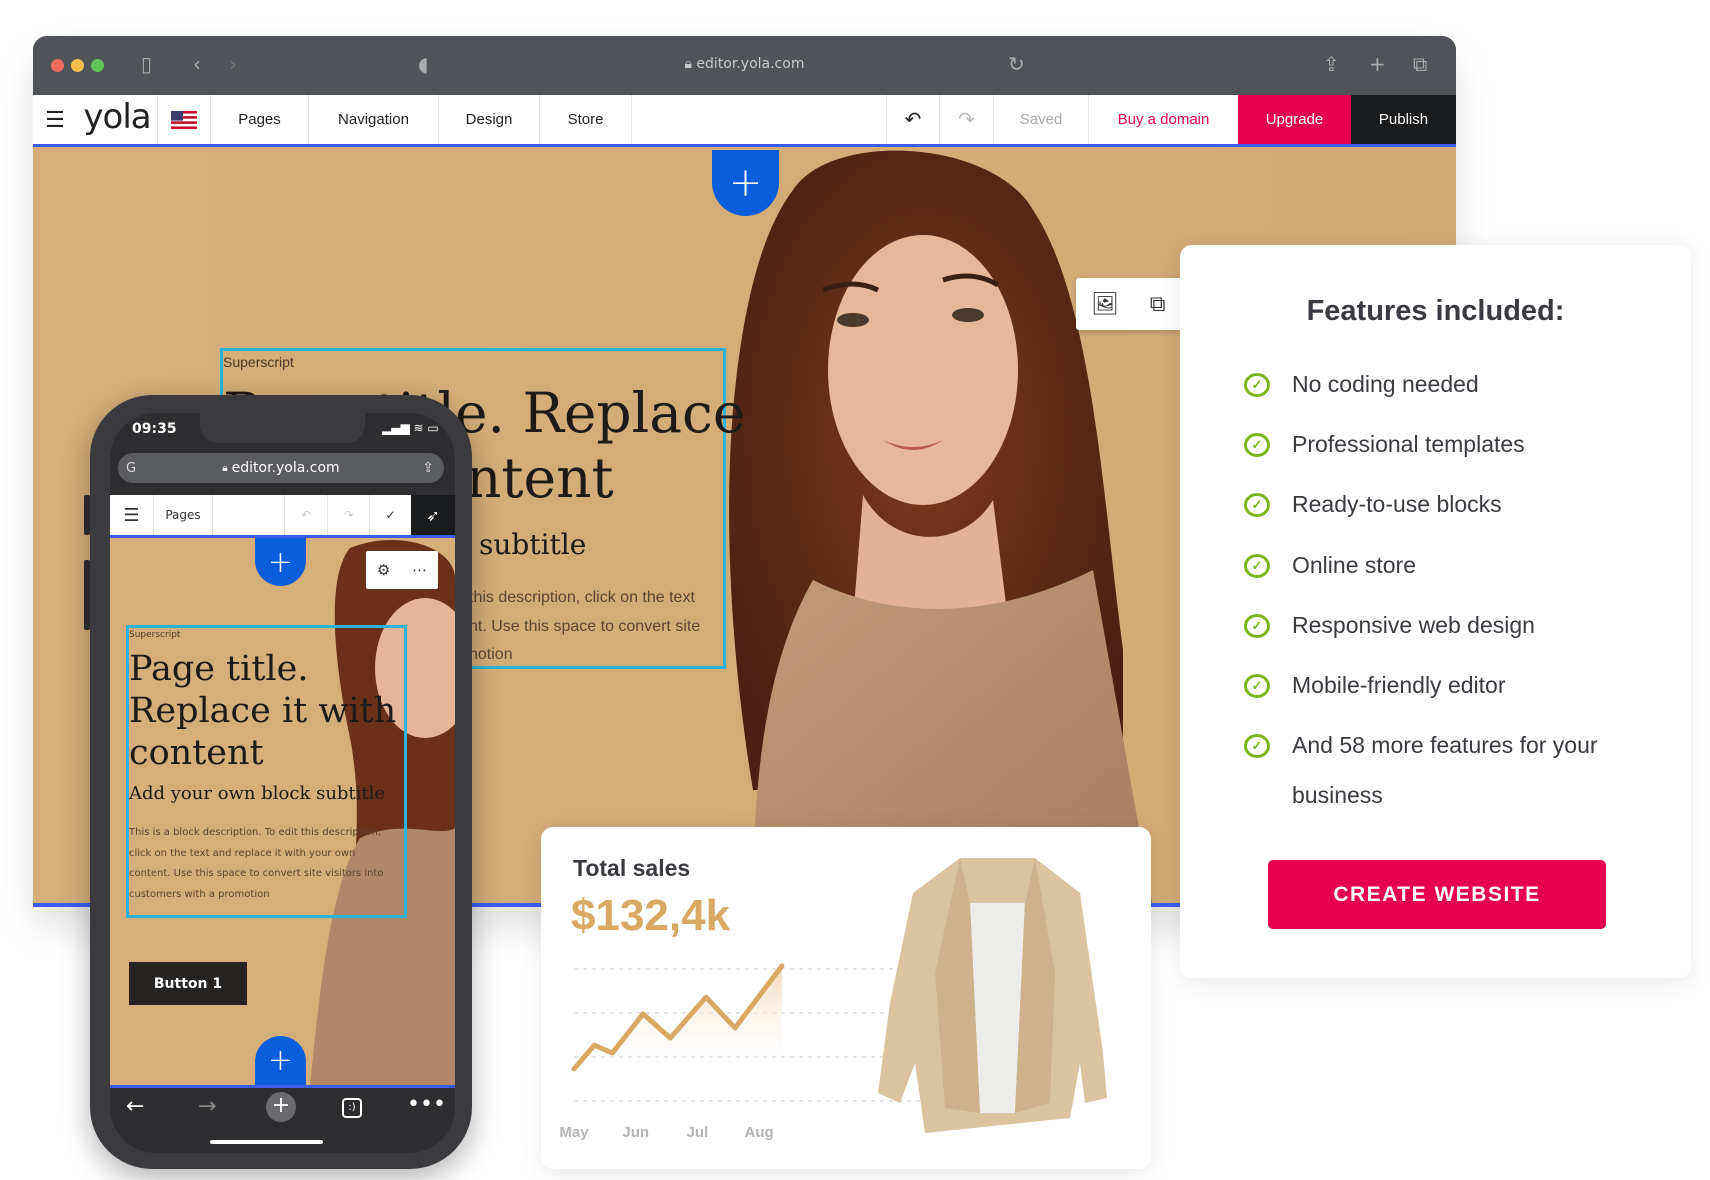  What do you see at coordinates (1105, 304) in the screenshot?
I see `image-icon: 🖼︎` at bounding box center [1105, 304].